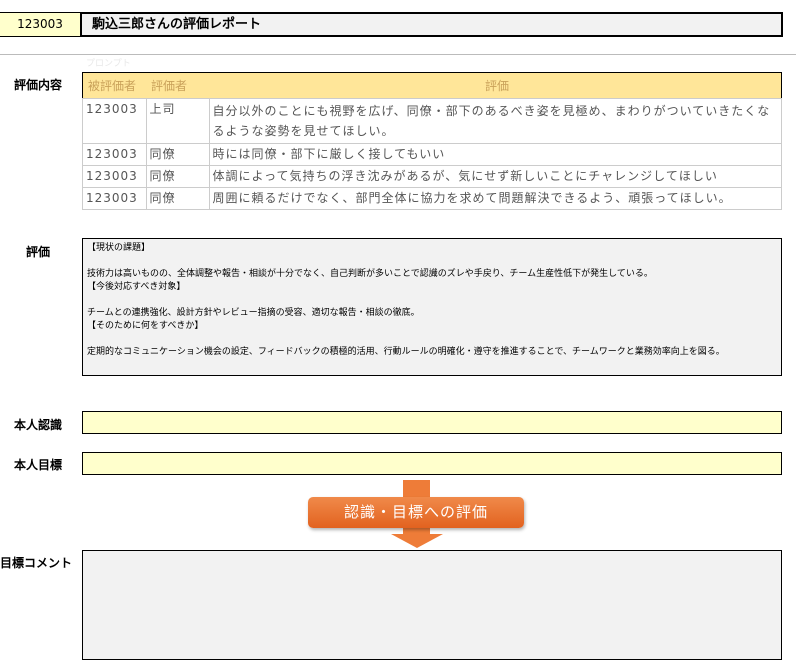 Image resolution: width=796 pixels, height=668 pixels. I want to click on cell-comment: 体調によって気持ちの浮き沈みがあるが、気にせず新しいことにチャレンジしてほしい, so click(495, 176).